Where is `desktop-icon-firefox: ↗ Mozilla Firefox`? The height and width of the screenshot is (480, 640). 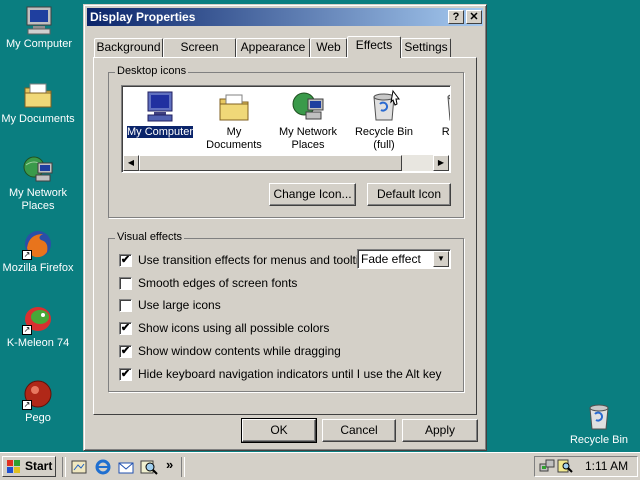
desktop-icon-firefox: ↗ Mozilla Firefox is located at coordinates (38, 251).